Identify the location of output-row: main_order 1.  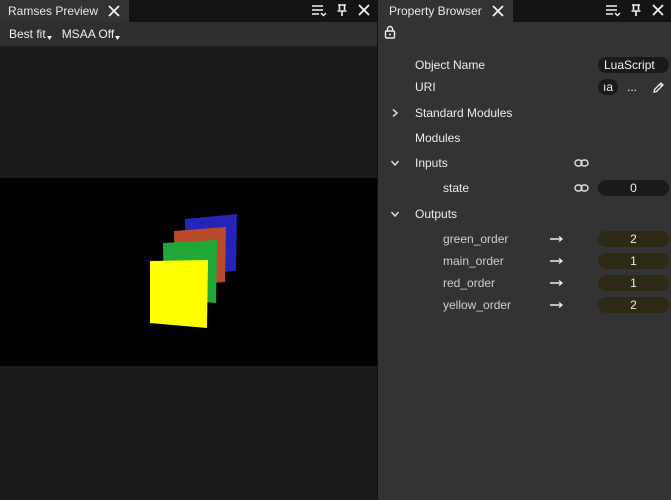
(524, 261).